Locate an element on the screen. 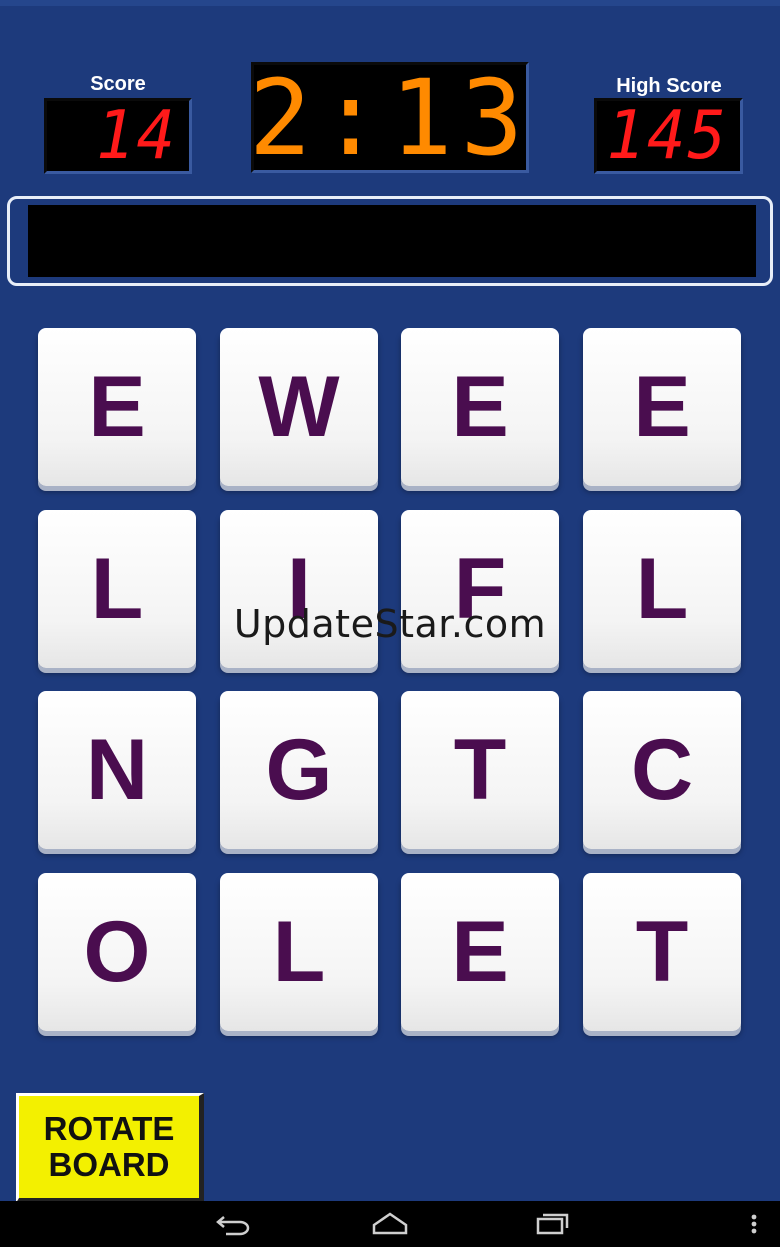 The image size is (780, 1247). tile-r3-c4: C is located at coordinates (662, 770).